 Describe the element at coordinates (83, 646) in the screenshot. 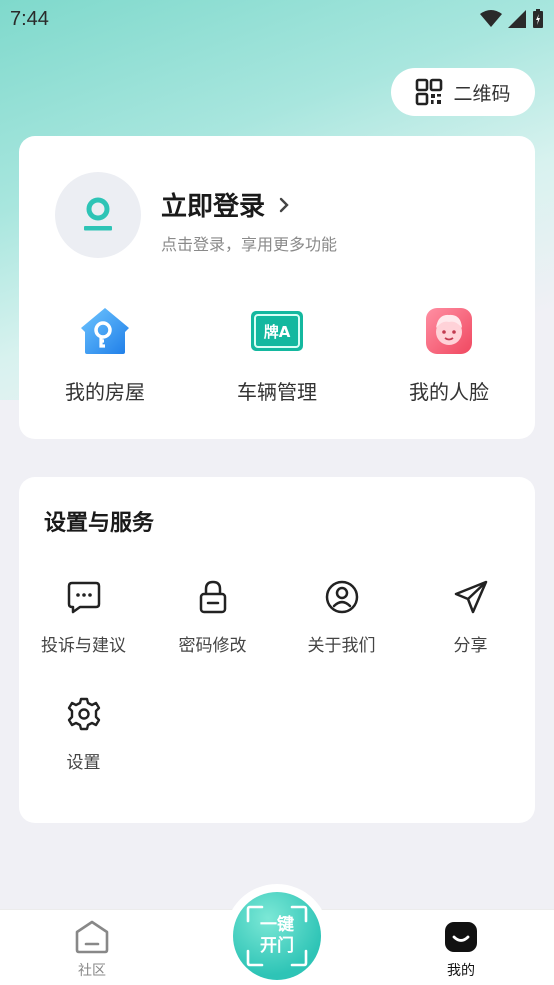

I see `service-label: 投诉与建议` at that location.